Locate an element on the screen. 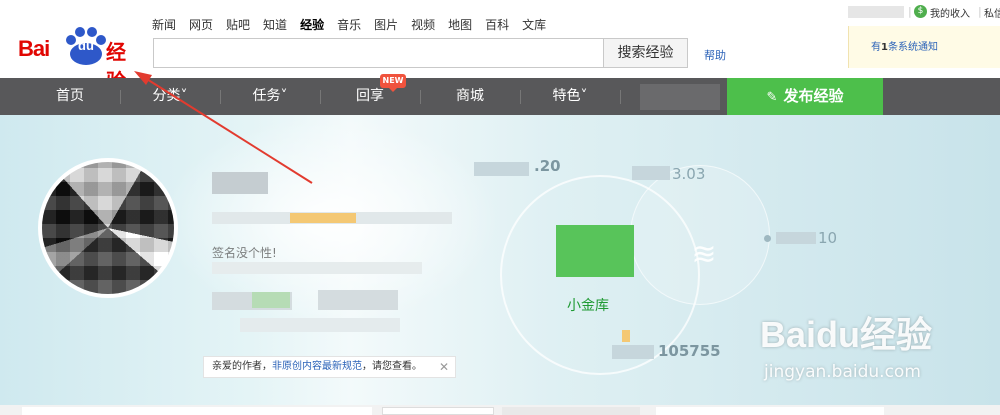  jinku-icon is located at coordinates (595, 251).